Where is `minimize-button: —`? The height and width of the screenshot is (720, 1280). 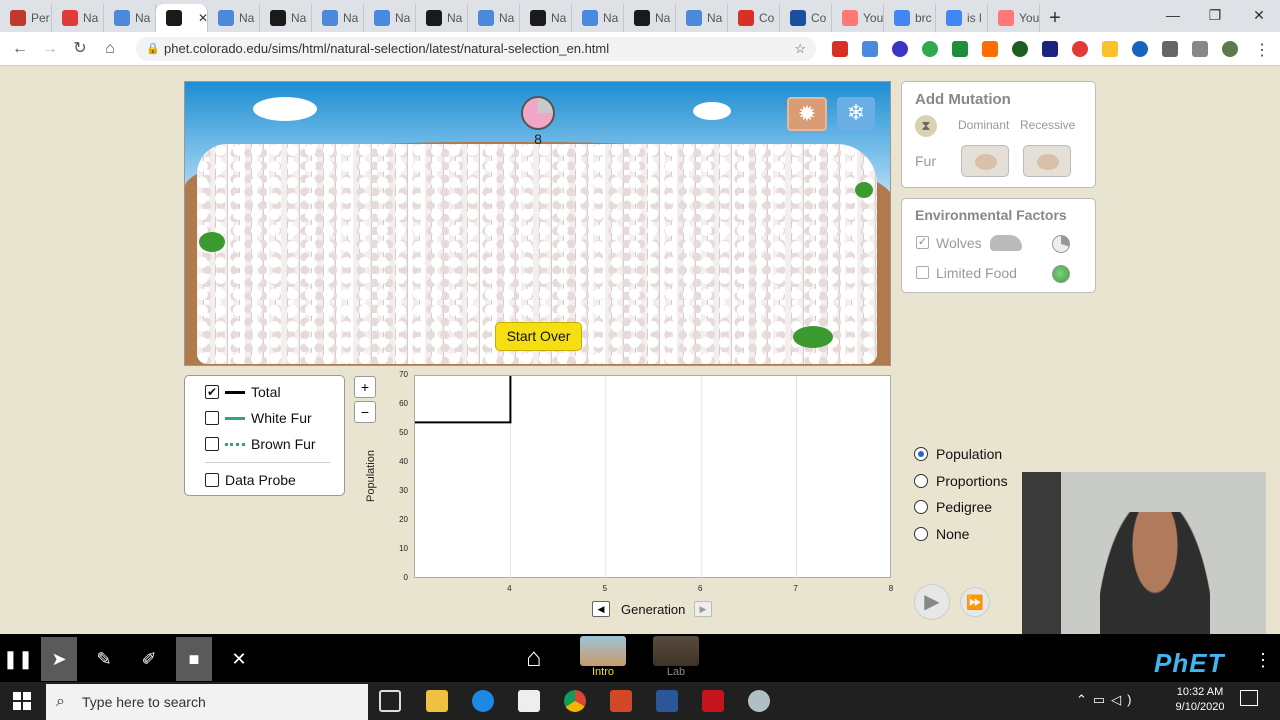
minimize-button: — is located at coordinates (1173, 15).